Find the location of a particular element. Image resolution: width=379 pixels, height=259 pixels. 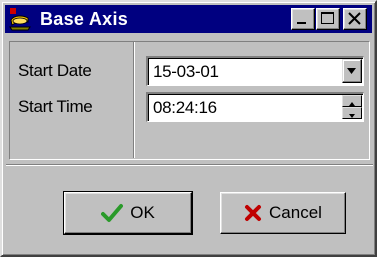

spin-down-icon is located at coordinates (352, 116).